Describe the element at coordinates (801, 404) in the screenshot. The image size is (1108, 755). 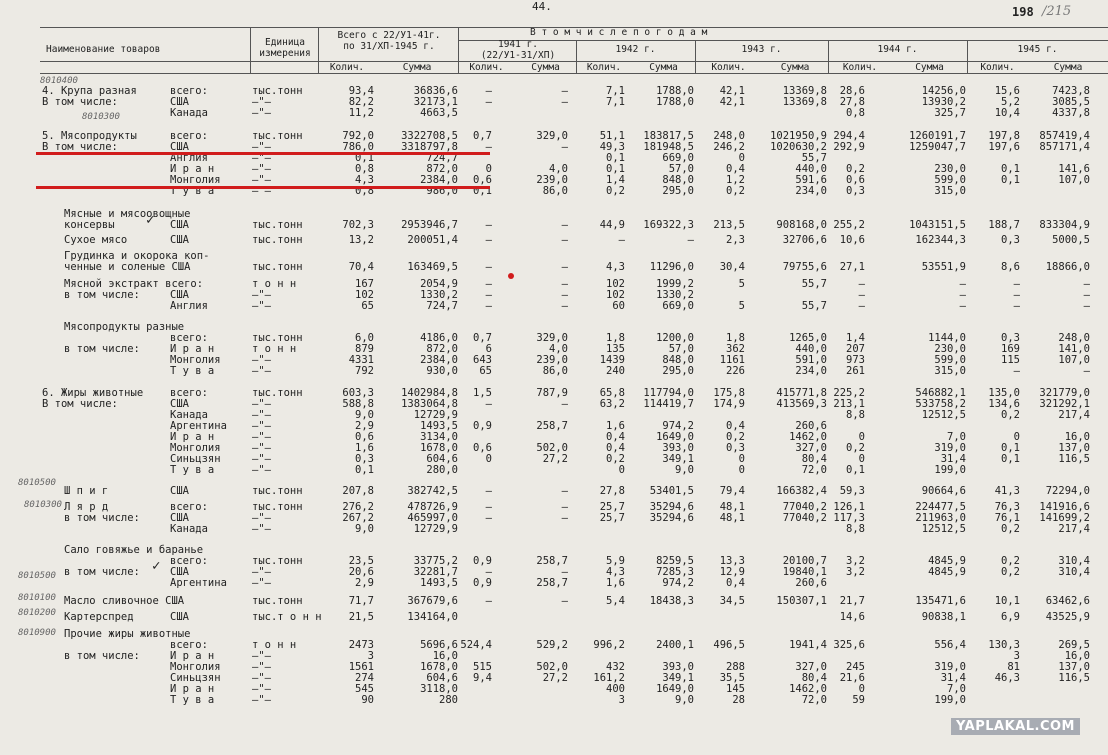
I see `cell-sum: 413569,3` at that location.